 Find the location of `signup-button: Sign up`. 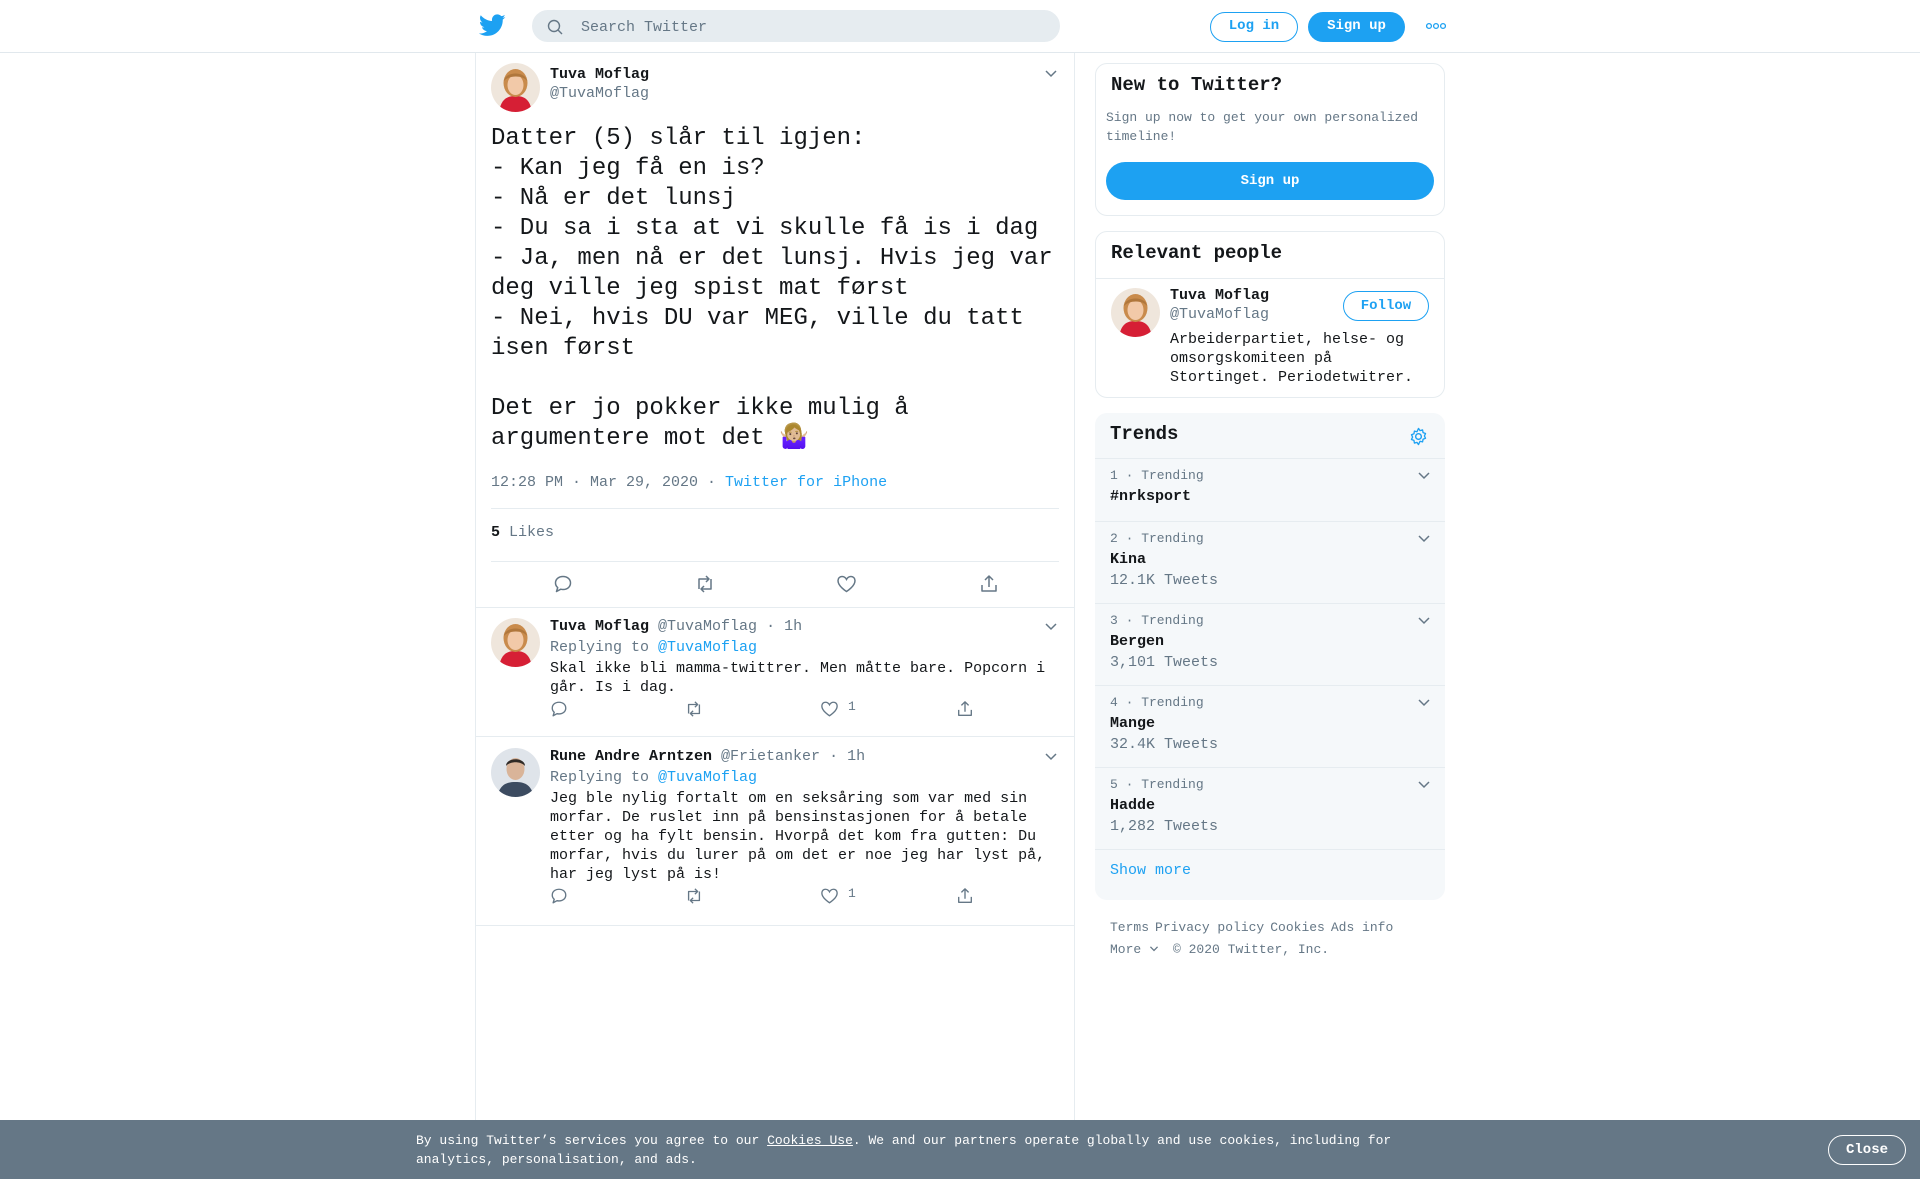

signup-button: Sign up is located at coordinates (1356, 27).